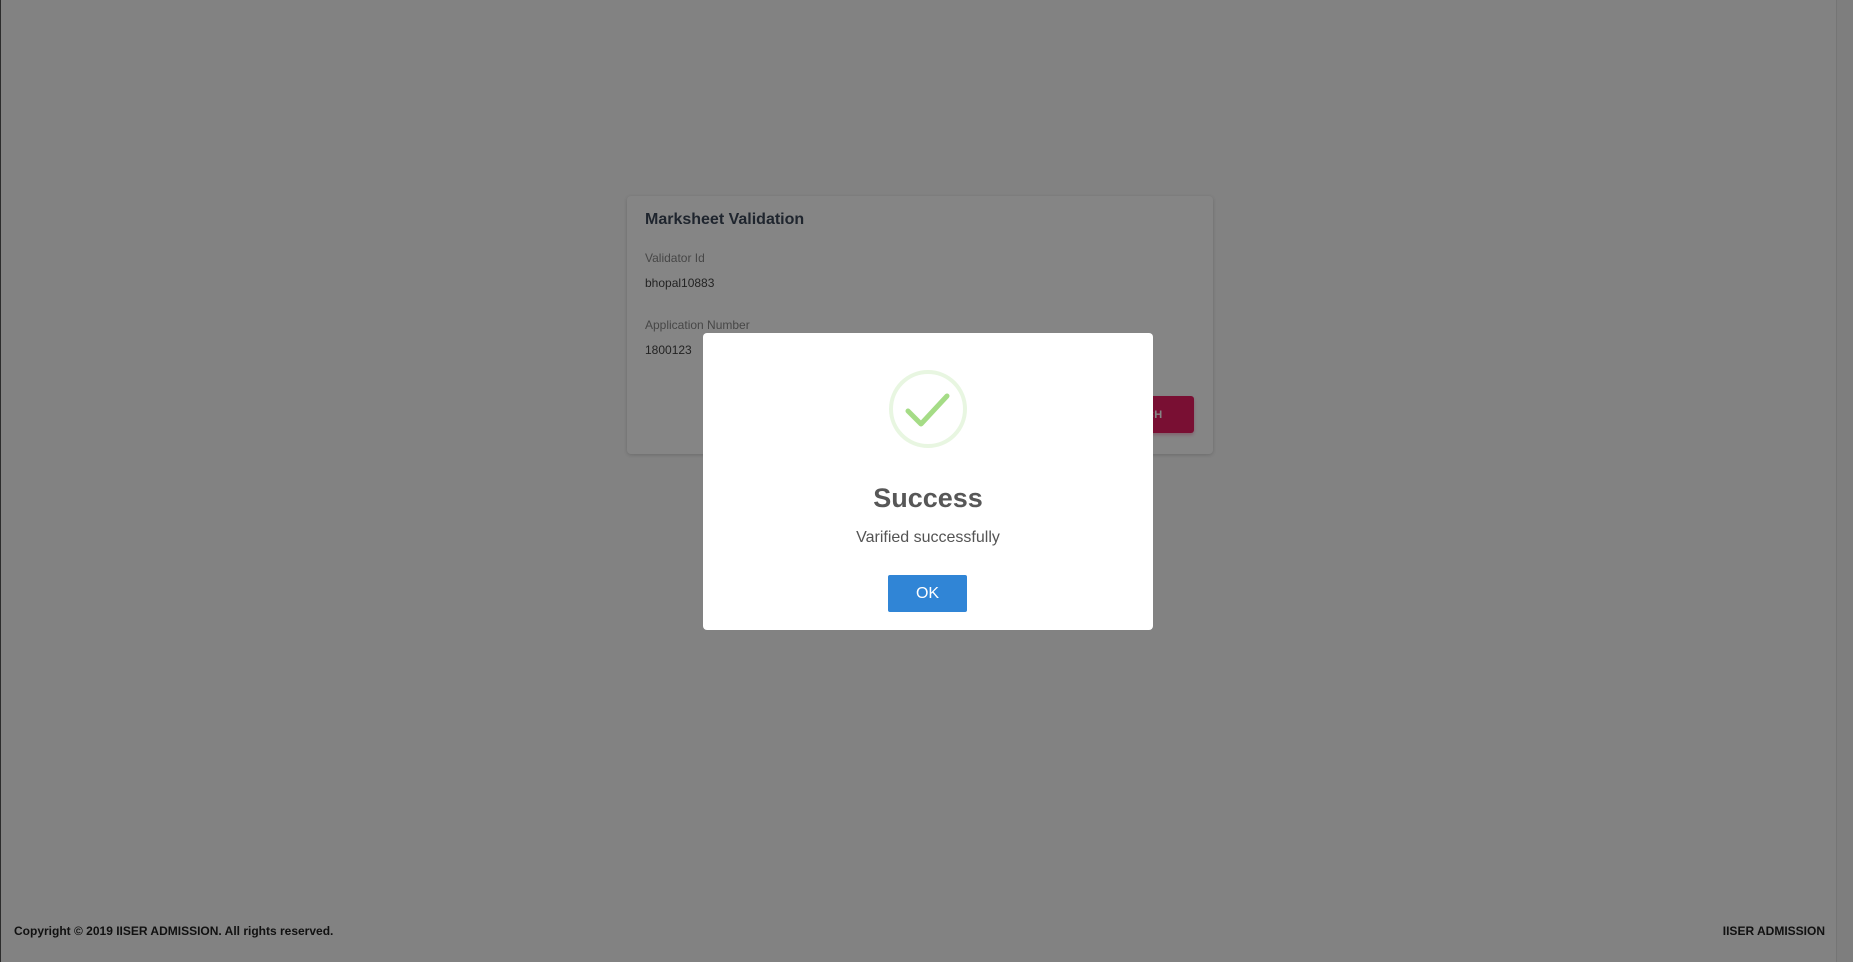 The width and height of the screenshot is (1853, 962). I want to click on ok-button: OK, so click(927, 593).